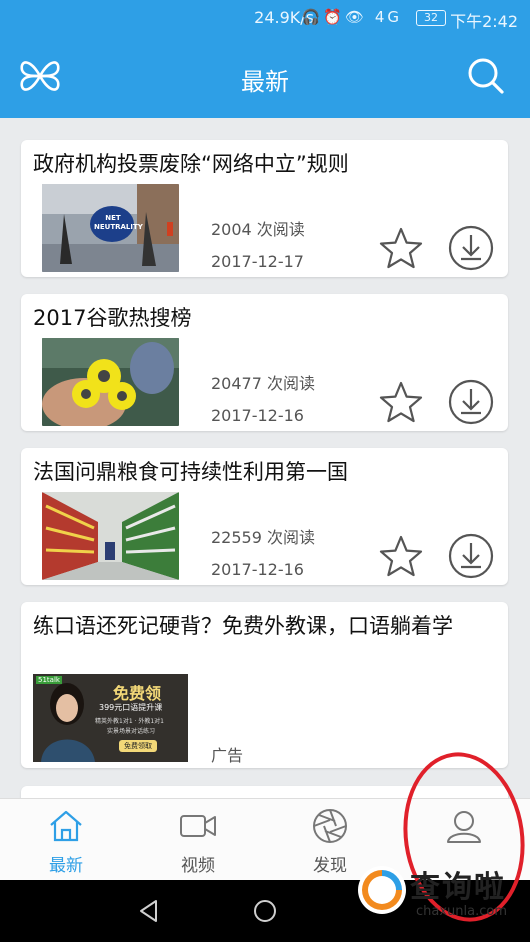  I want to click on article-thumbnail: NET NEUTRALITY, so click(110, 228).